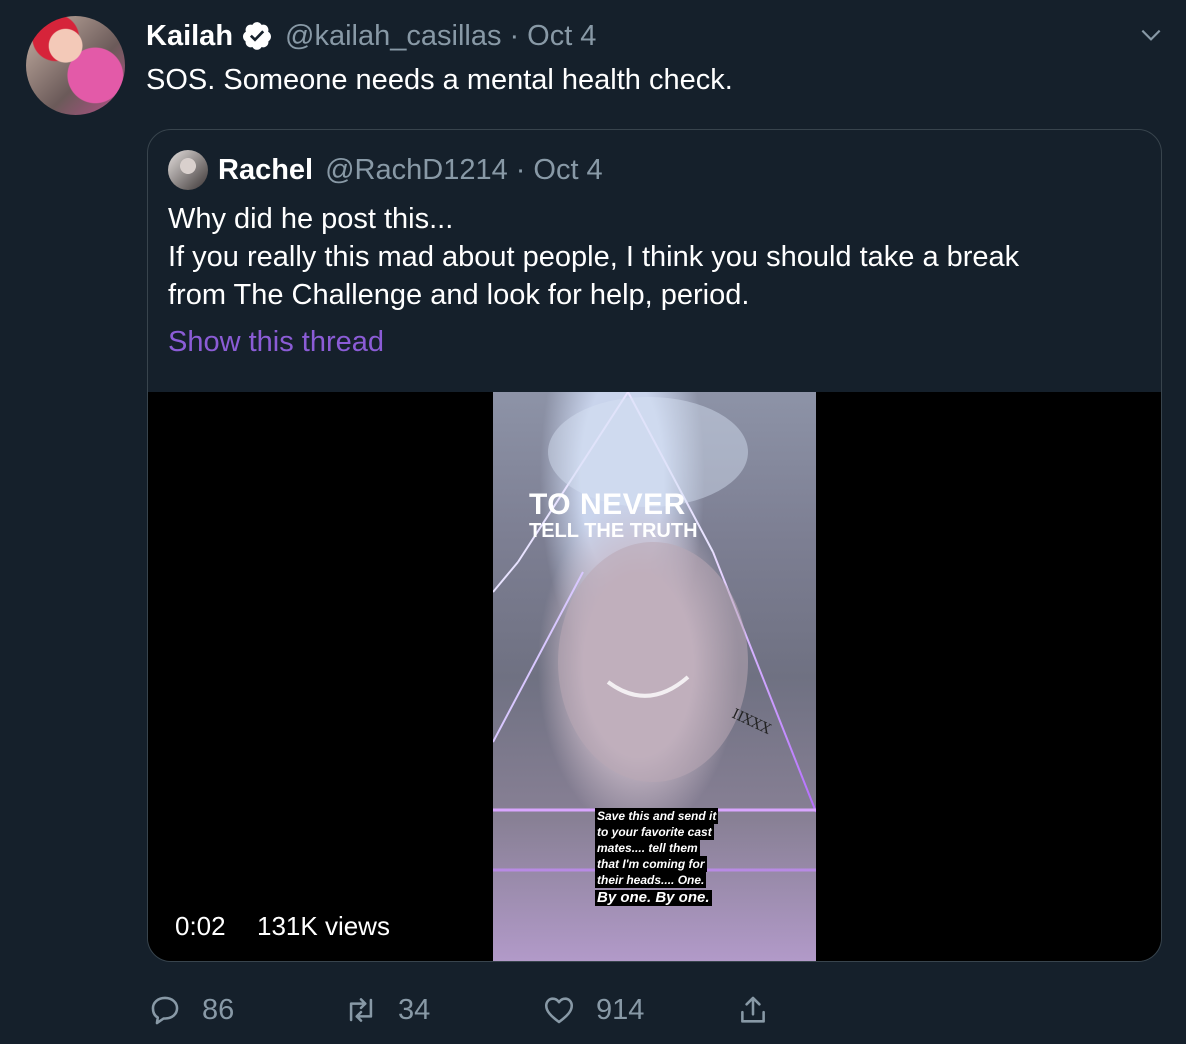  What do you see at coordinates (75, 65) in the screenshot?
I see `author-avatar` at bounding box center [75, 65].